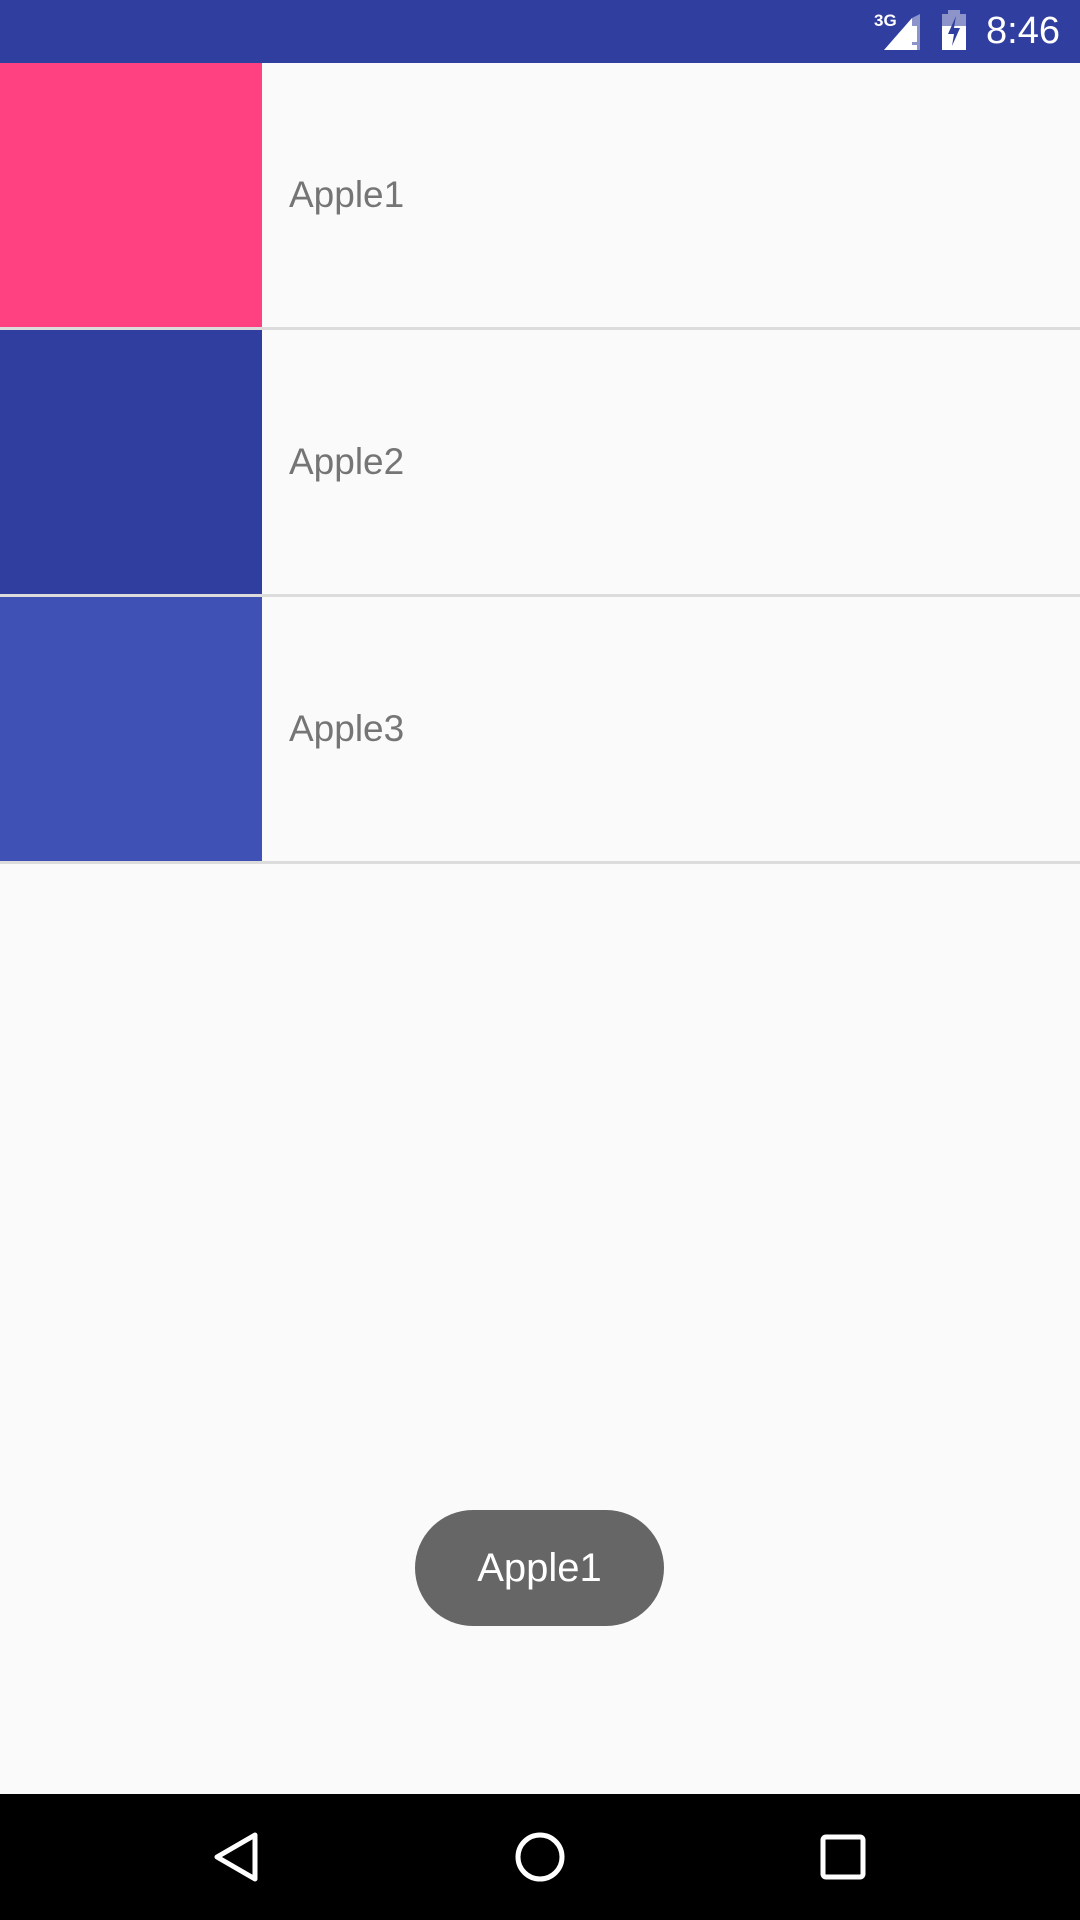  I want to click on clock: 8:46, so click(1023, 31).